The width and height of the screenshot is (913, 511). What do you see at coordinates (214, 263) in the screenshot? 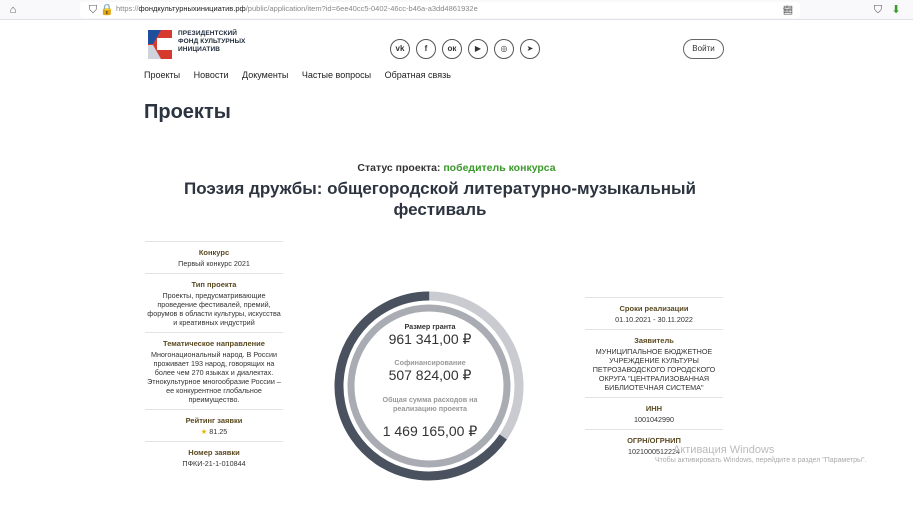
I see `info-value: Первый конкурс 2021` at bounding box center [214, 263].